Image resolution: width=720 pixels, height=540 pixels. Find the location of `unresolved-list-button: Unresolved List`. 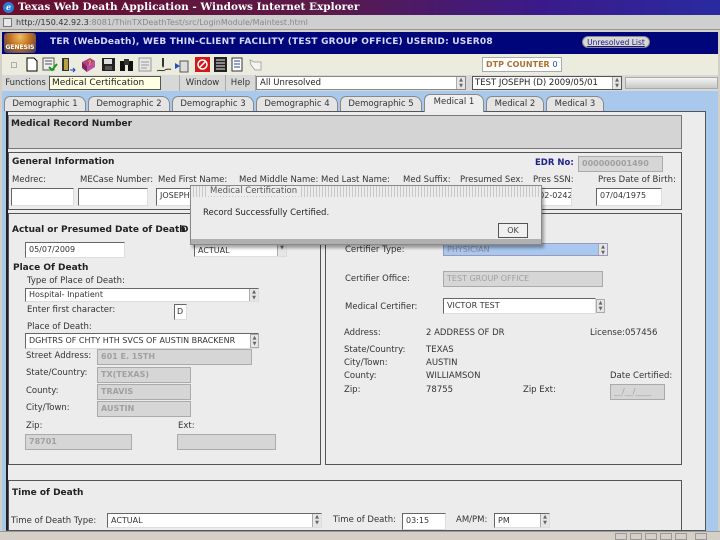

unresolved-list-button: Unresolved List is located at coordinates (616, 42).